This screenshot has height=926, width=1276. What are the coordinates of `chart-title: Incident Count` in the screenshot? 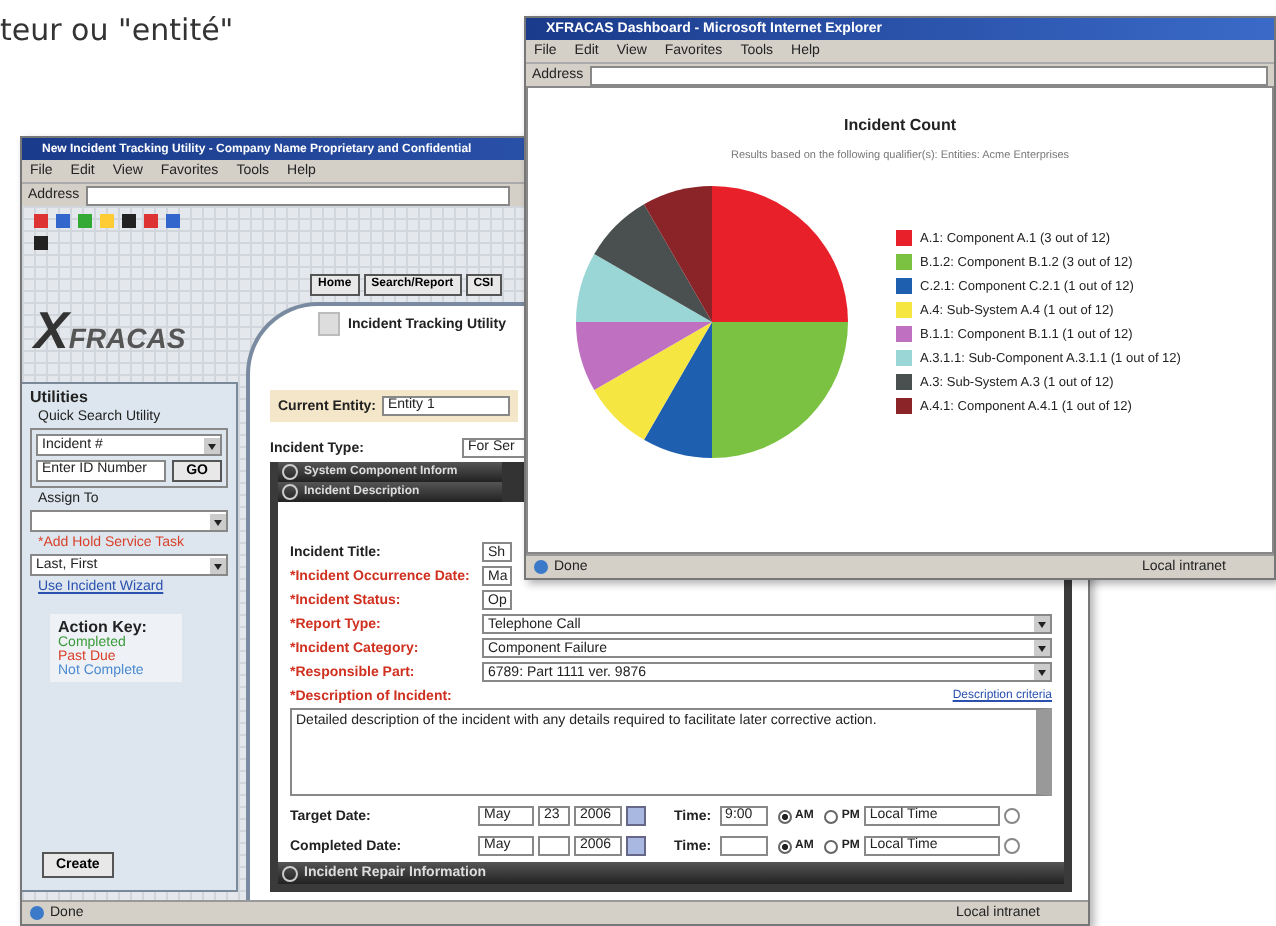 It's located at (900, 125).